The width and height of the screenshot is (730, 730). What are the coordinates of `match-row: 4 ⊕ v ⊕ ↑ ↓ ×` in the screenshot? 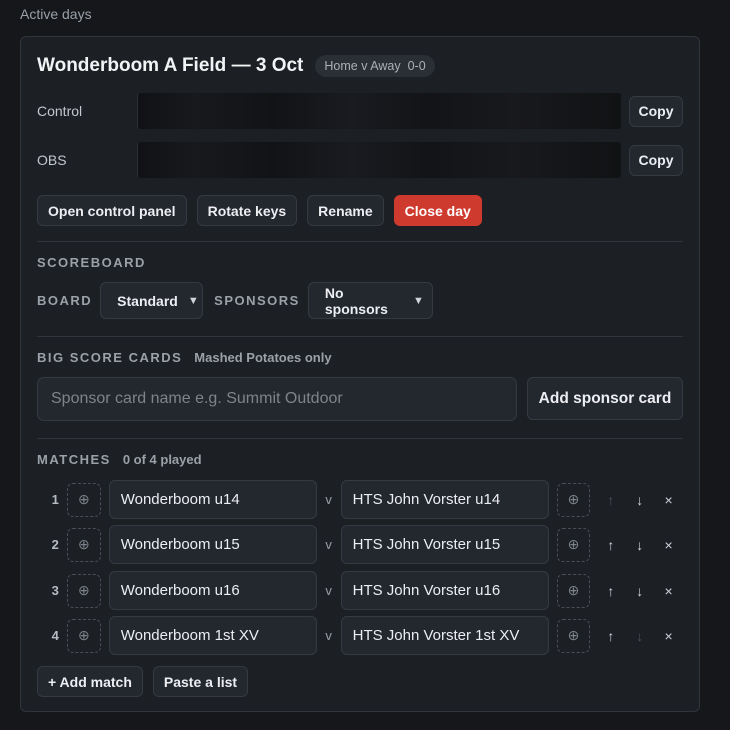 It's located at (360, 635).